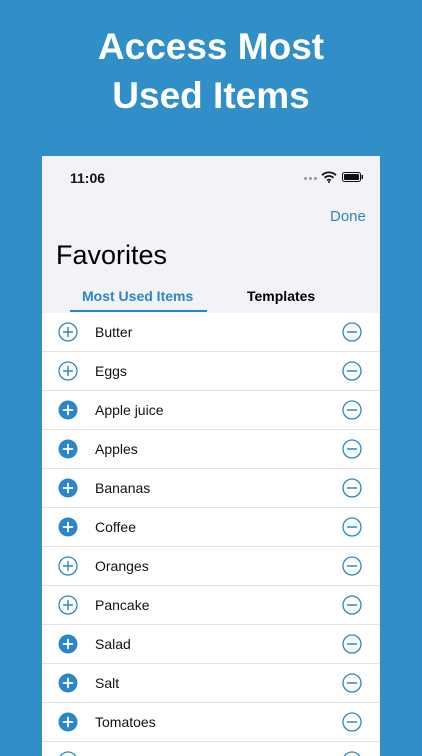 This screenshot has height=756, width=422. What do you see at coordinates (348, 216) in the screenshot?
I see `done-button: Done` at bounding box center [348, 216].